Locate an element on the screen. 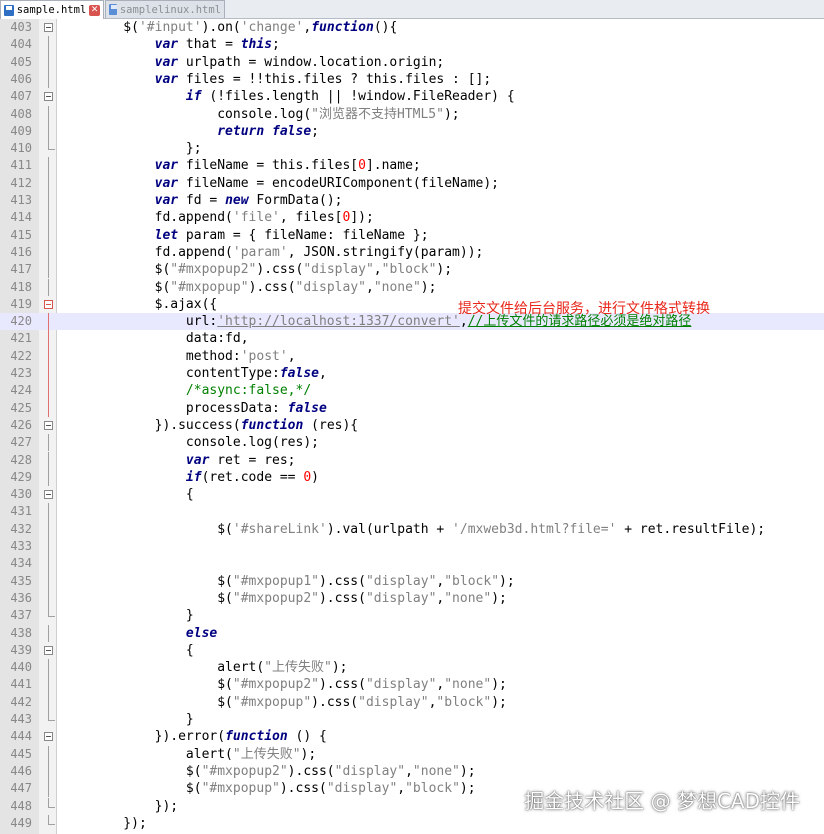 The image size is (824, 834). tab-samplelinux-html: samplelinux.html is located at coordinates (165, 9).